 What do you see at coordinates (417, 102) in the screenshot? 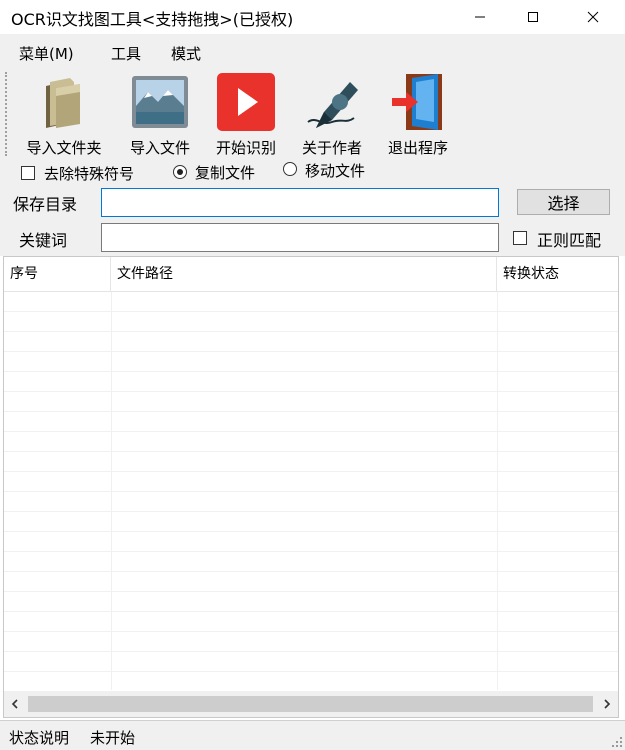
I see `exit-door-icon` at bounding box center [417, 102].